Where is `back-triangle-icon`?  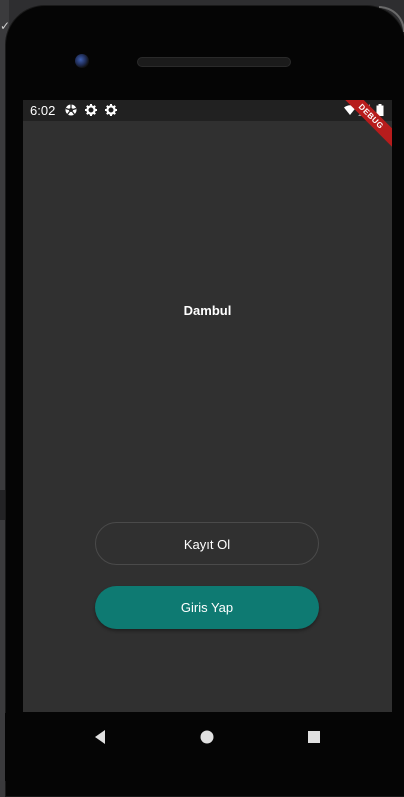
back-triangle-icon is located at coordinates (101, 737).